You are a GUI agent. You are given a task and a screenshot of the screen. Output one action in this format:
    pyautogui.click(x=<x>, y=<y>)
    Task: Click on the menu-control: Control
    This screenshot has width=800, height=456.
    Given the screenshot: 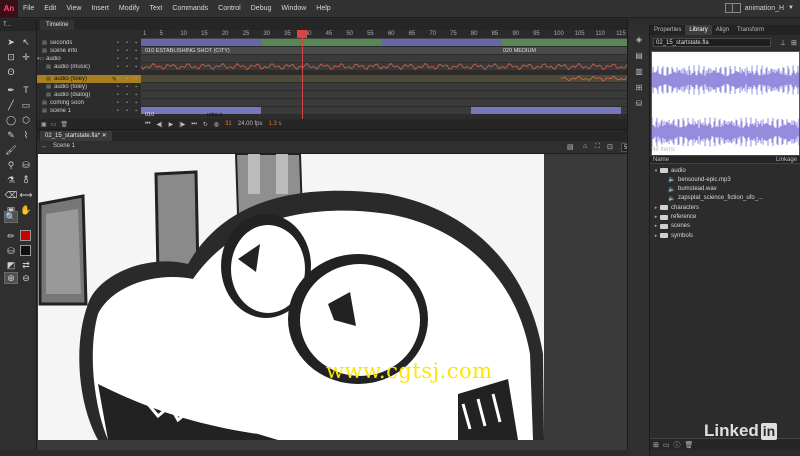 What is the action you would take?
    pyautogui.click(x=229, y=8)
    